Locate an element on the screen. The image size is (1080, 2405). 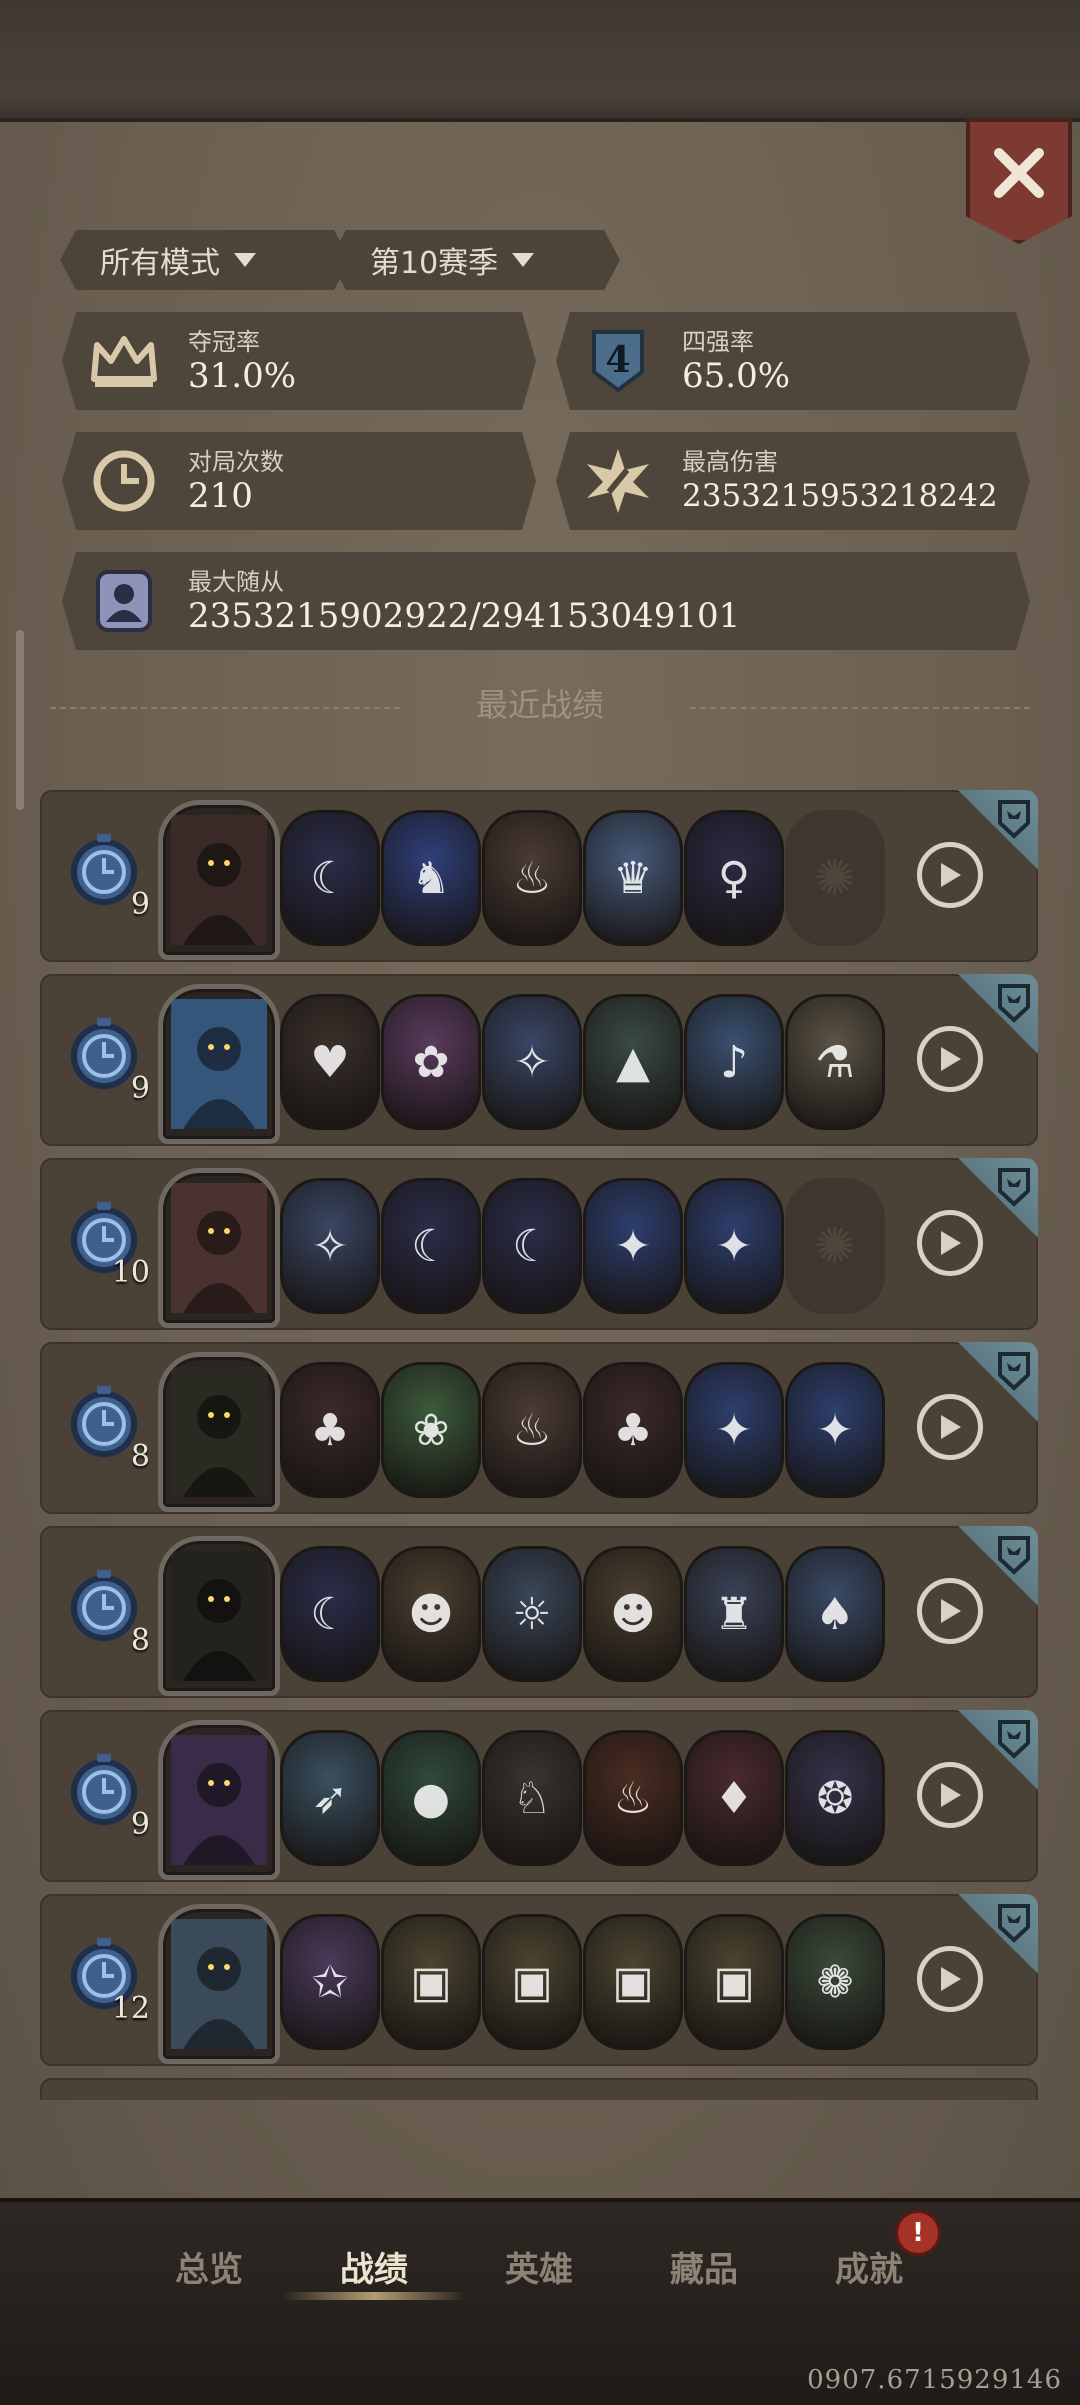
shark-totem-icon: ▲ is located at coordinates (633, 1062).